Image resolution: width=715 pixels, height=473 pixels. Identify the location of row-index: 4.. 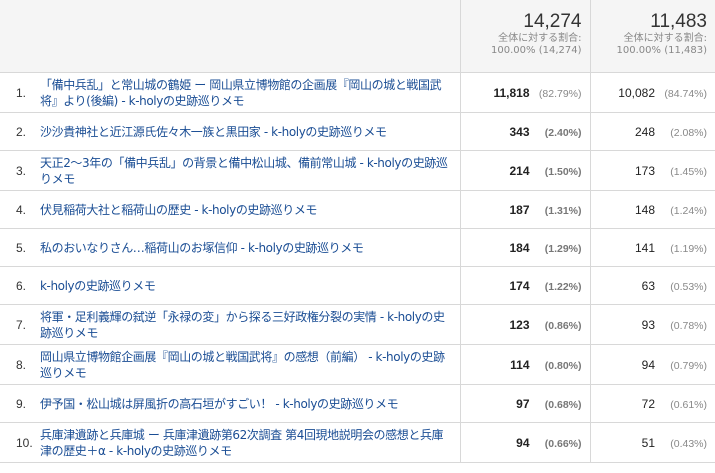
(17, 209).